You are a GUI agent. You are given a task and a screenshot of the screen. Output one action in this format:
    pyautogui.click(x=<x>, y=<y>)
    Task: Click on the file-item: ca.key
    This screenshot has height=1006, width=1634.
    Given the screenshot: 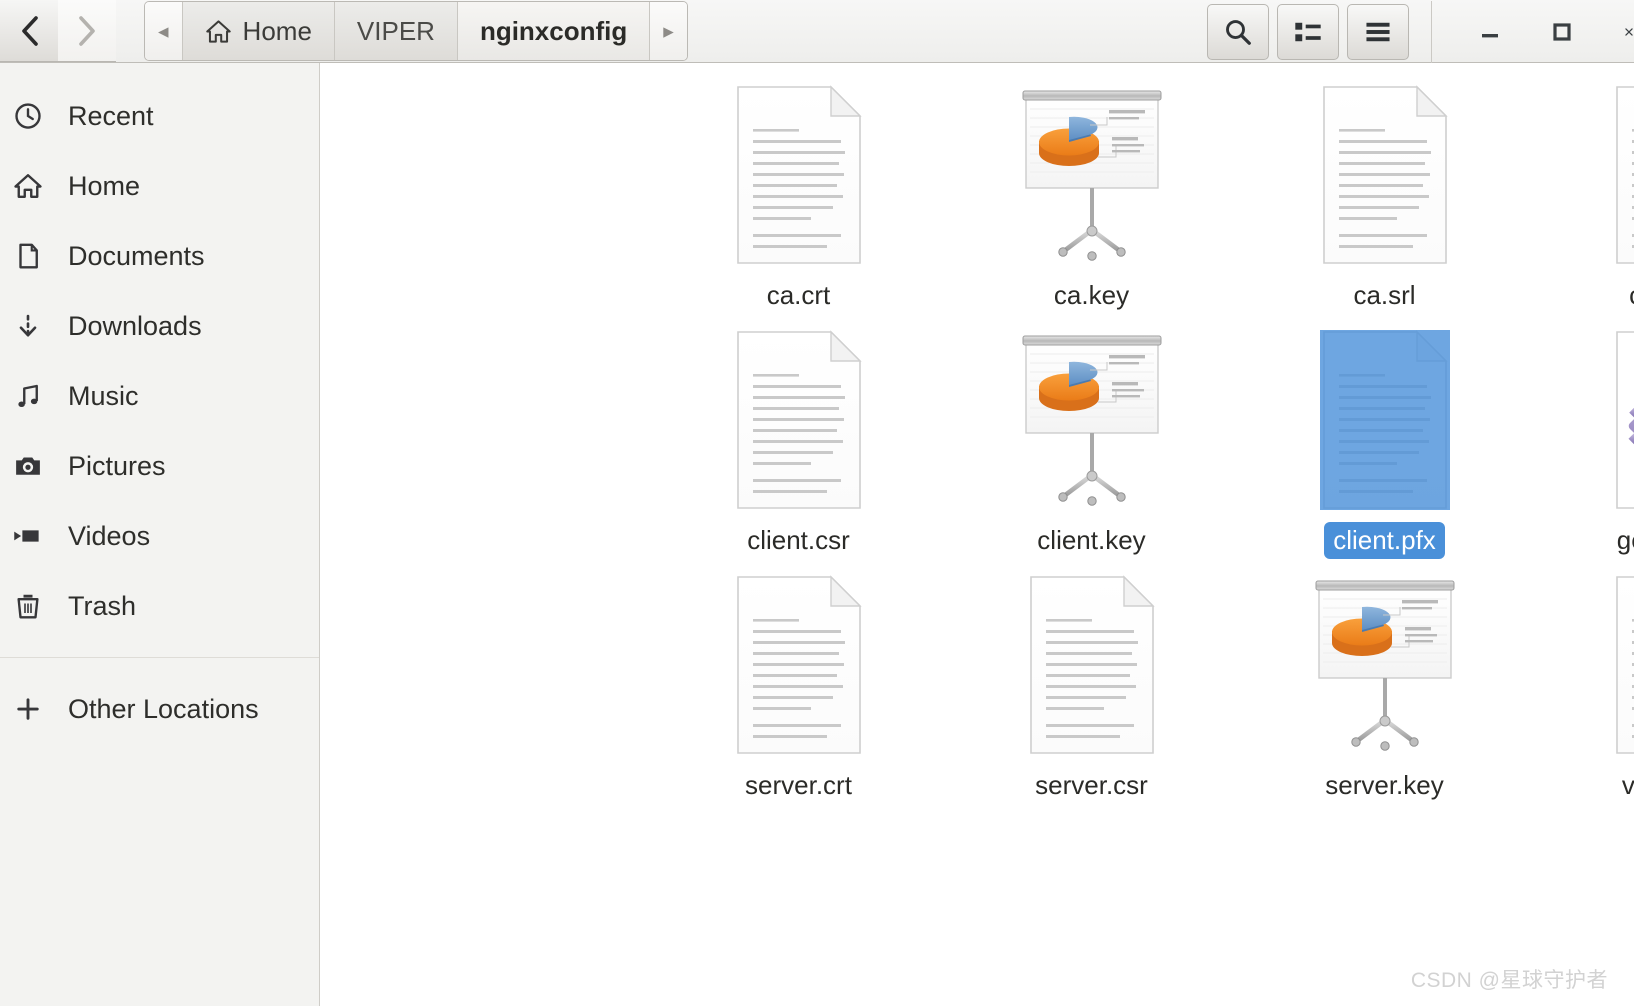 What is the action you would take?
    pyautogui.click(x=1091, y=207)
    